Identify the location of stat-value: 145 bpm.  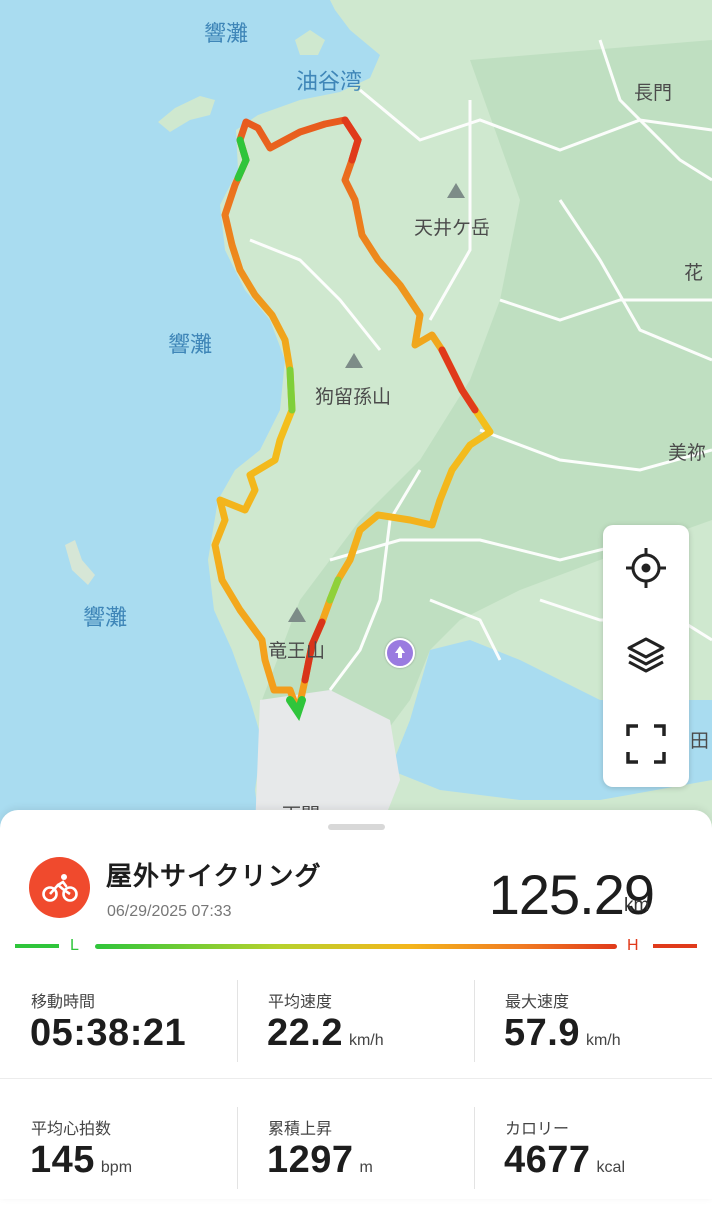
(81, 1160).